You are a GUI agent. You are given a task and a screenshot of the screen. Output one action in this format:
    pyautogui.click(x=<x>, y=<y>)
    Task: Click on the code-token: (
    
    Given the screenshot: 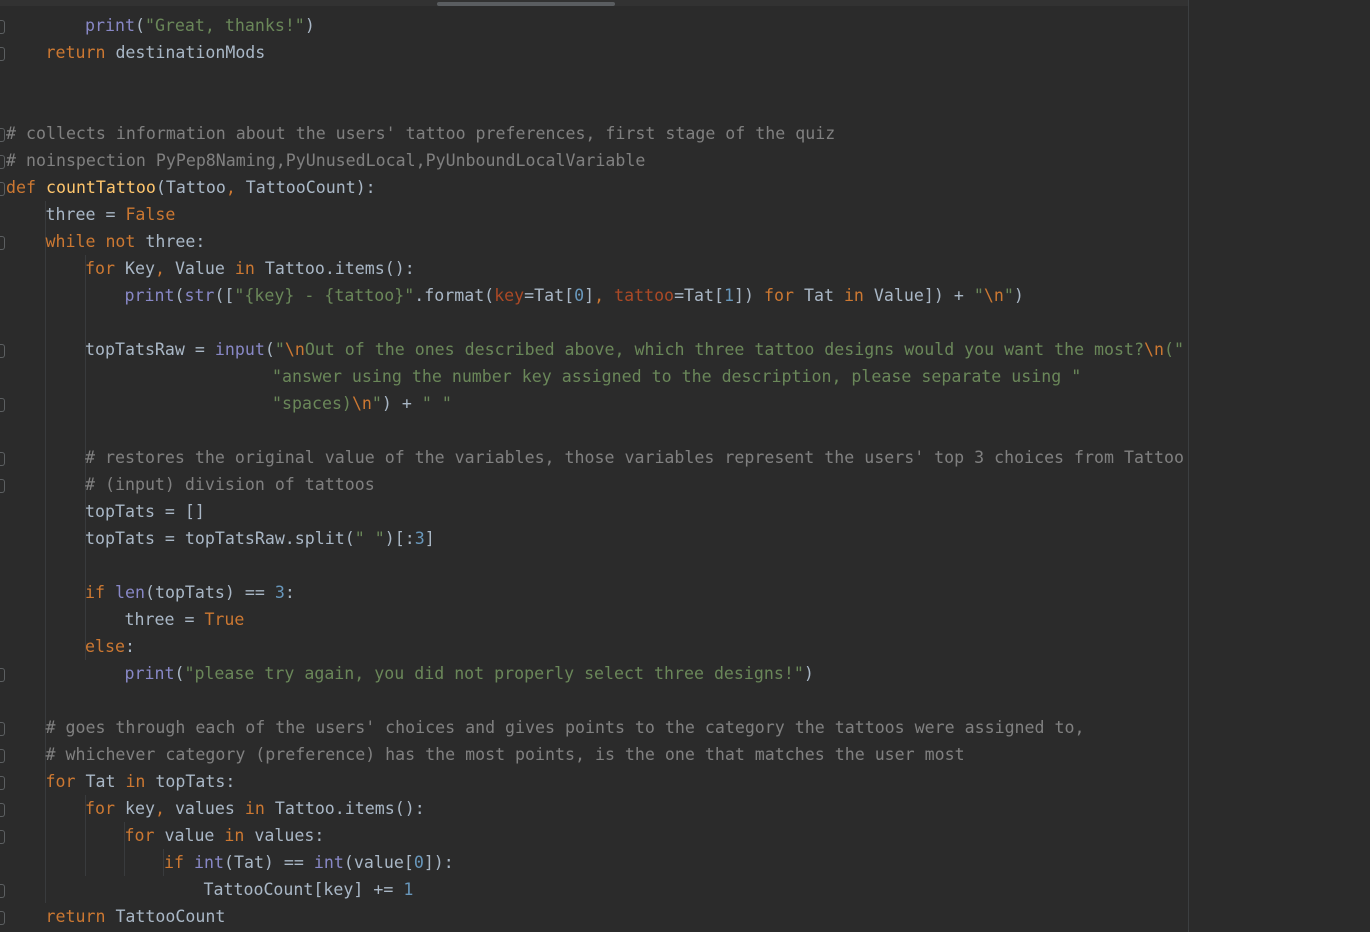 What is the action you would take?
    pyautogui.click(x=269, y=349)
    